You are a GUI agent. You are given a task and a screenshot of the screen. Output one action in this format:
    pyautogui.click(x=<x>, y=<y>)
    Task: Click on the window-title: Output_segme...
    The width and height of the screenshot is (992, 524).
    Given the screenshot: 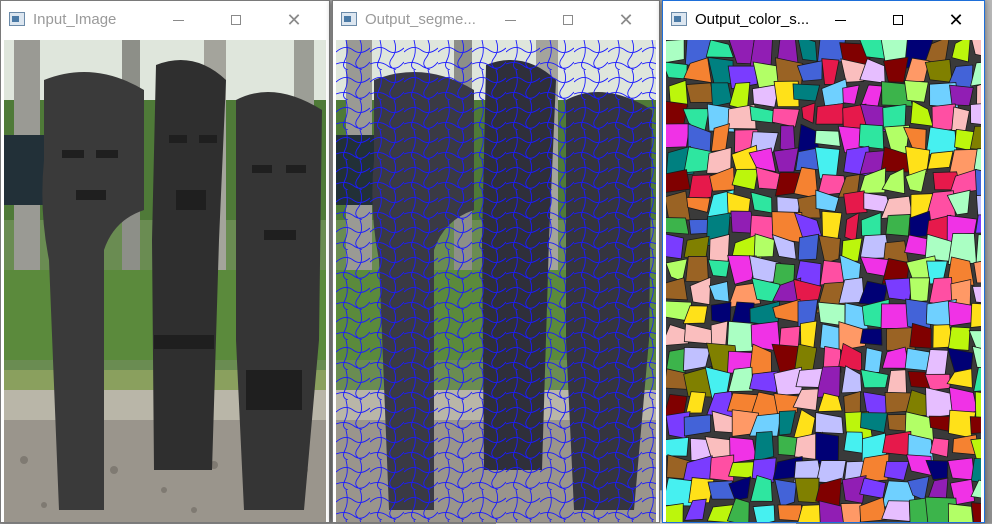 What is the action you would take?
    pyautogui.click(x=420, y=19)
    